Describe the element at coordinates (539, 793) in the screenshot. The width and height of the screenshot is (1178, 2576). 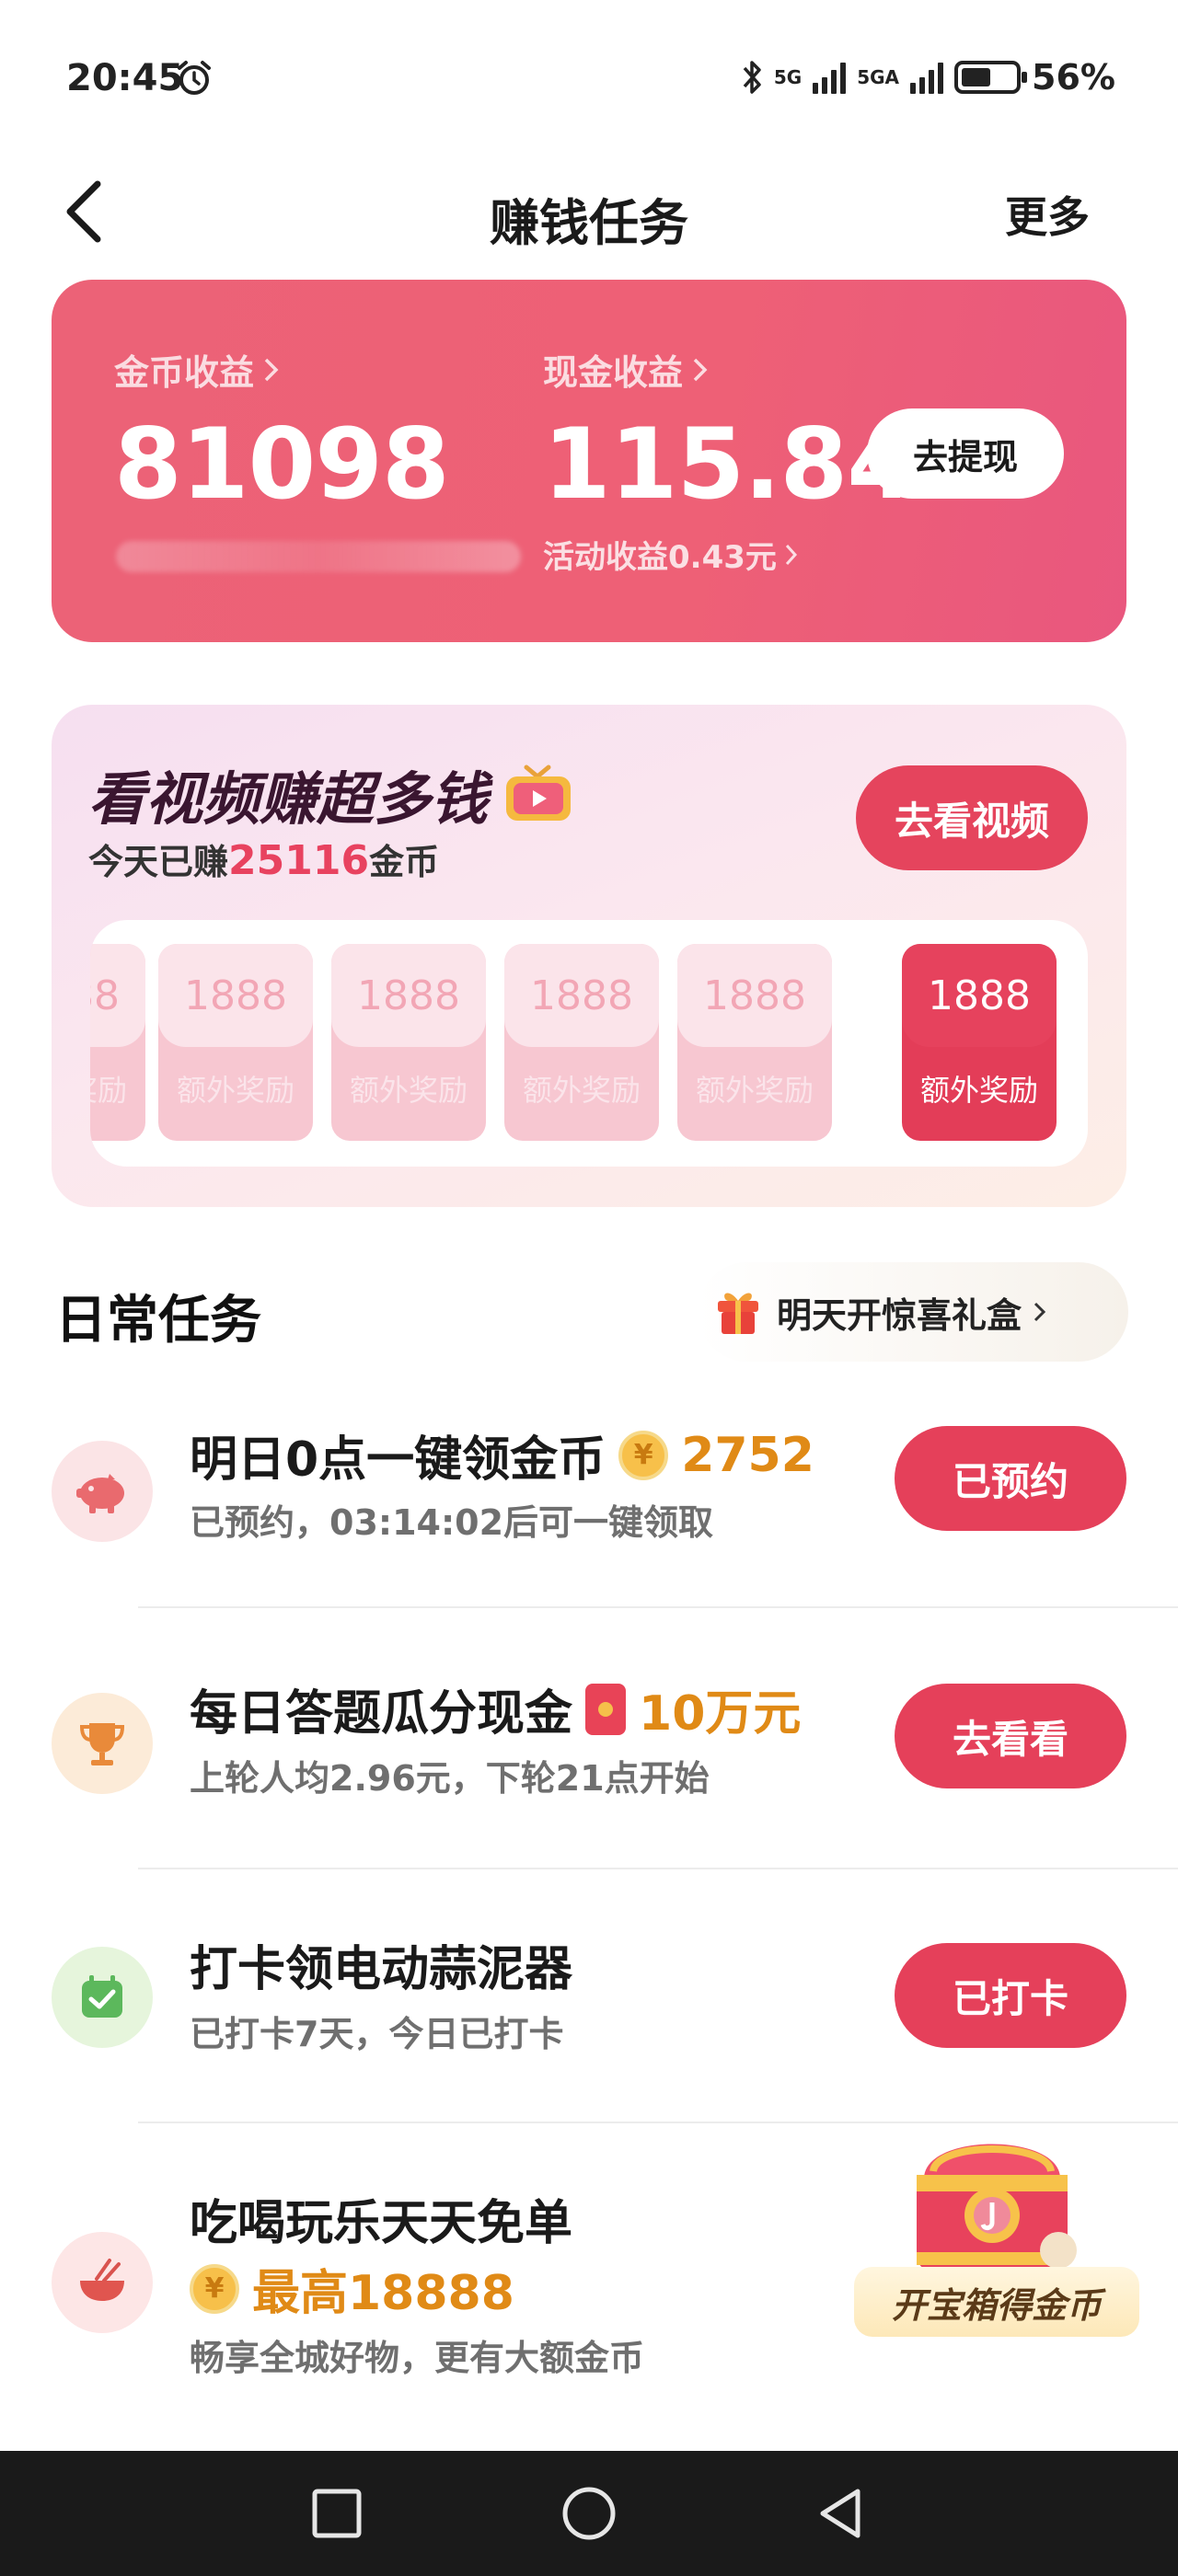
I see `tv-play-icon` at that location.